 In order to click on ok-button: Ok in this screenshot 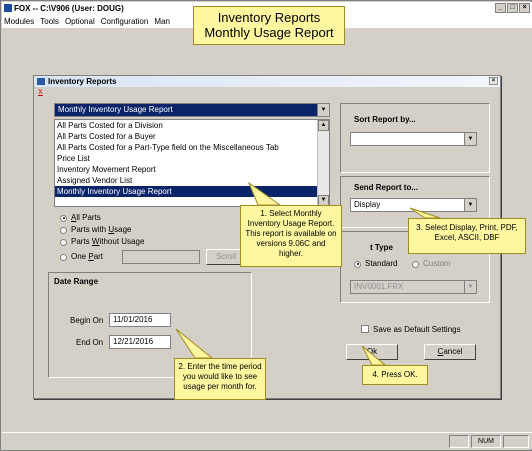, I will do `click(372, 352)`.